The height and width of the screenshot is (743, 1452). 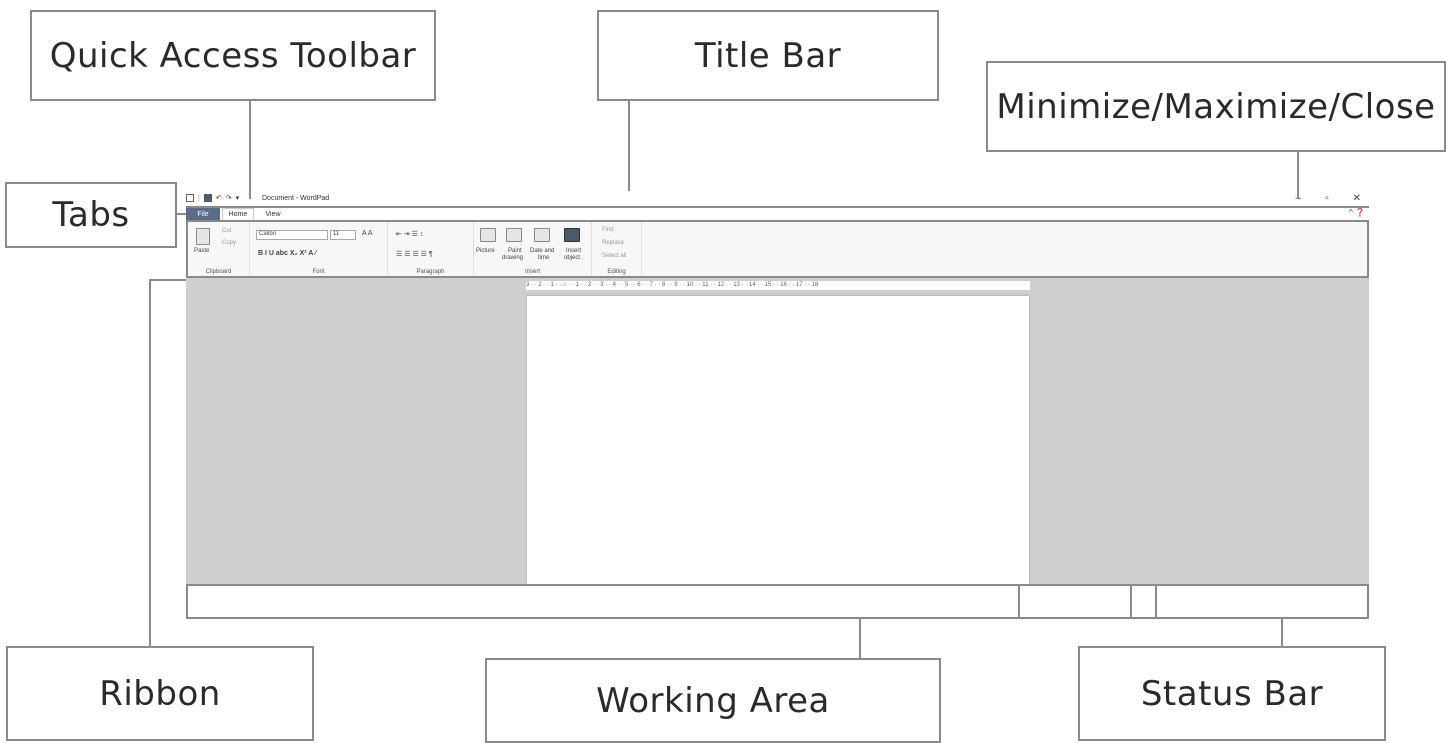 I want to click on paint-drawing-icon, so click(x=514, y=235).